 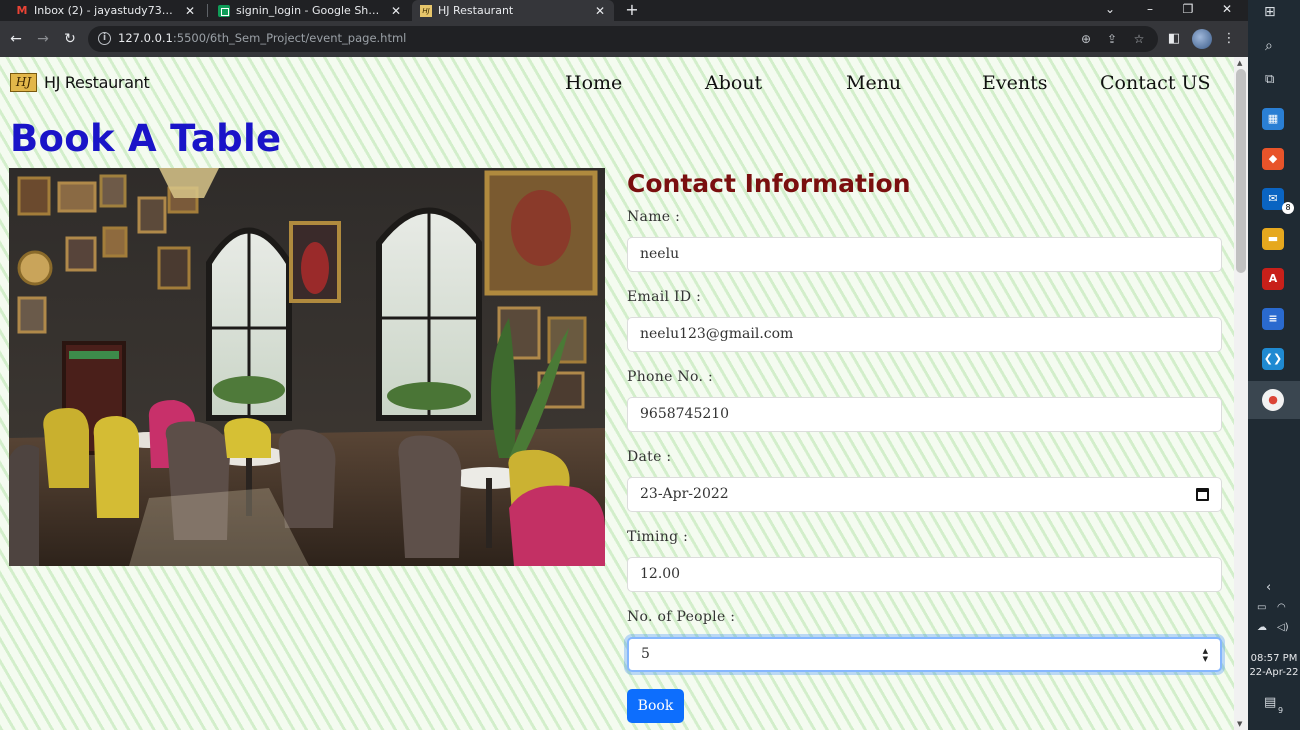 I want to click on nav-menu: Menu, so click(x=873, y=83).